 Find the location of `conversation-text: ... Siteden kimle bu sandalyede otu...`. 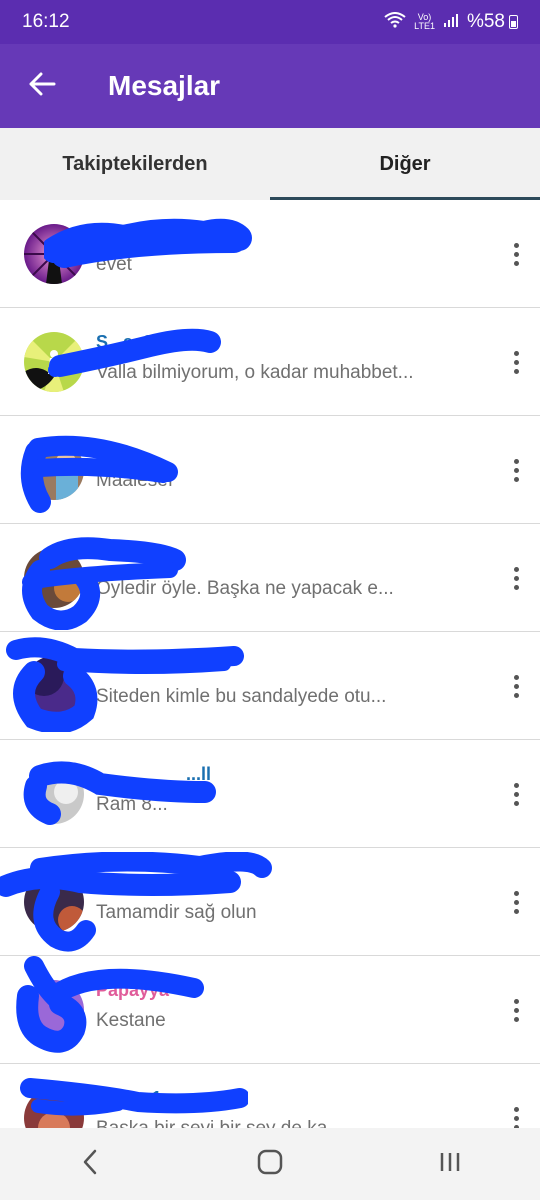

conversation-text: ... Siteden kimle bu sandalyede otu... is located at coordinates (261, 682).